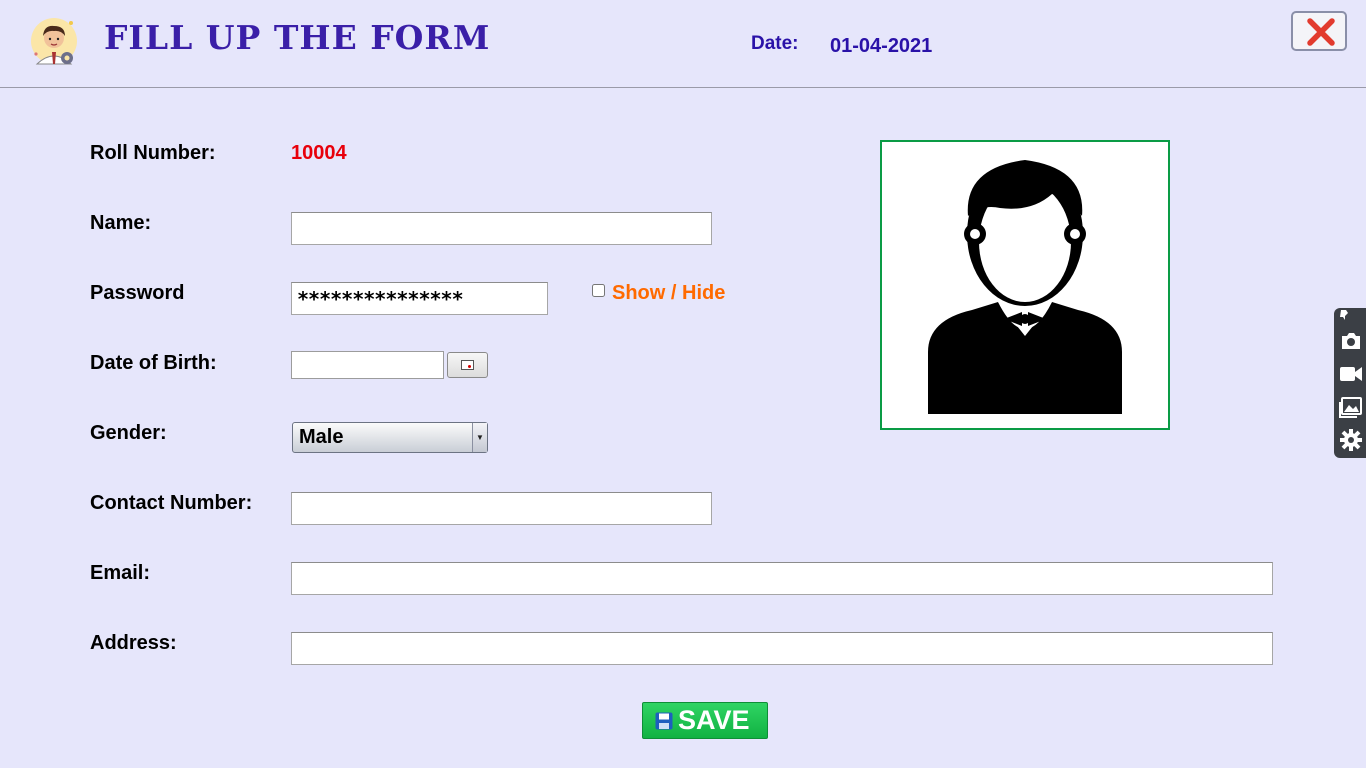 Image resolution: width=1366 pixels, height=768 pixels. Describe the element at coordinates (782, 648) in the screenshot. I see `address-field` at that location.